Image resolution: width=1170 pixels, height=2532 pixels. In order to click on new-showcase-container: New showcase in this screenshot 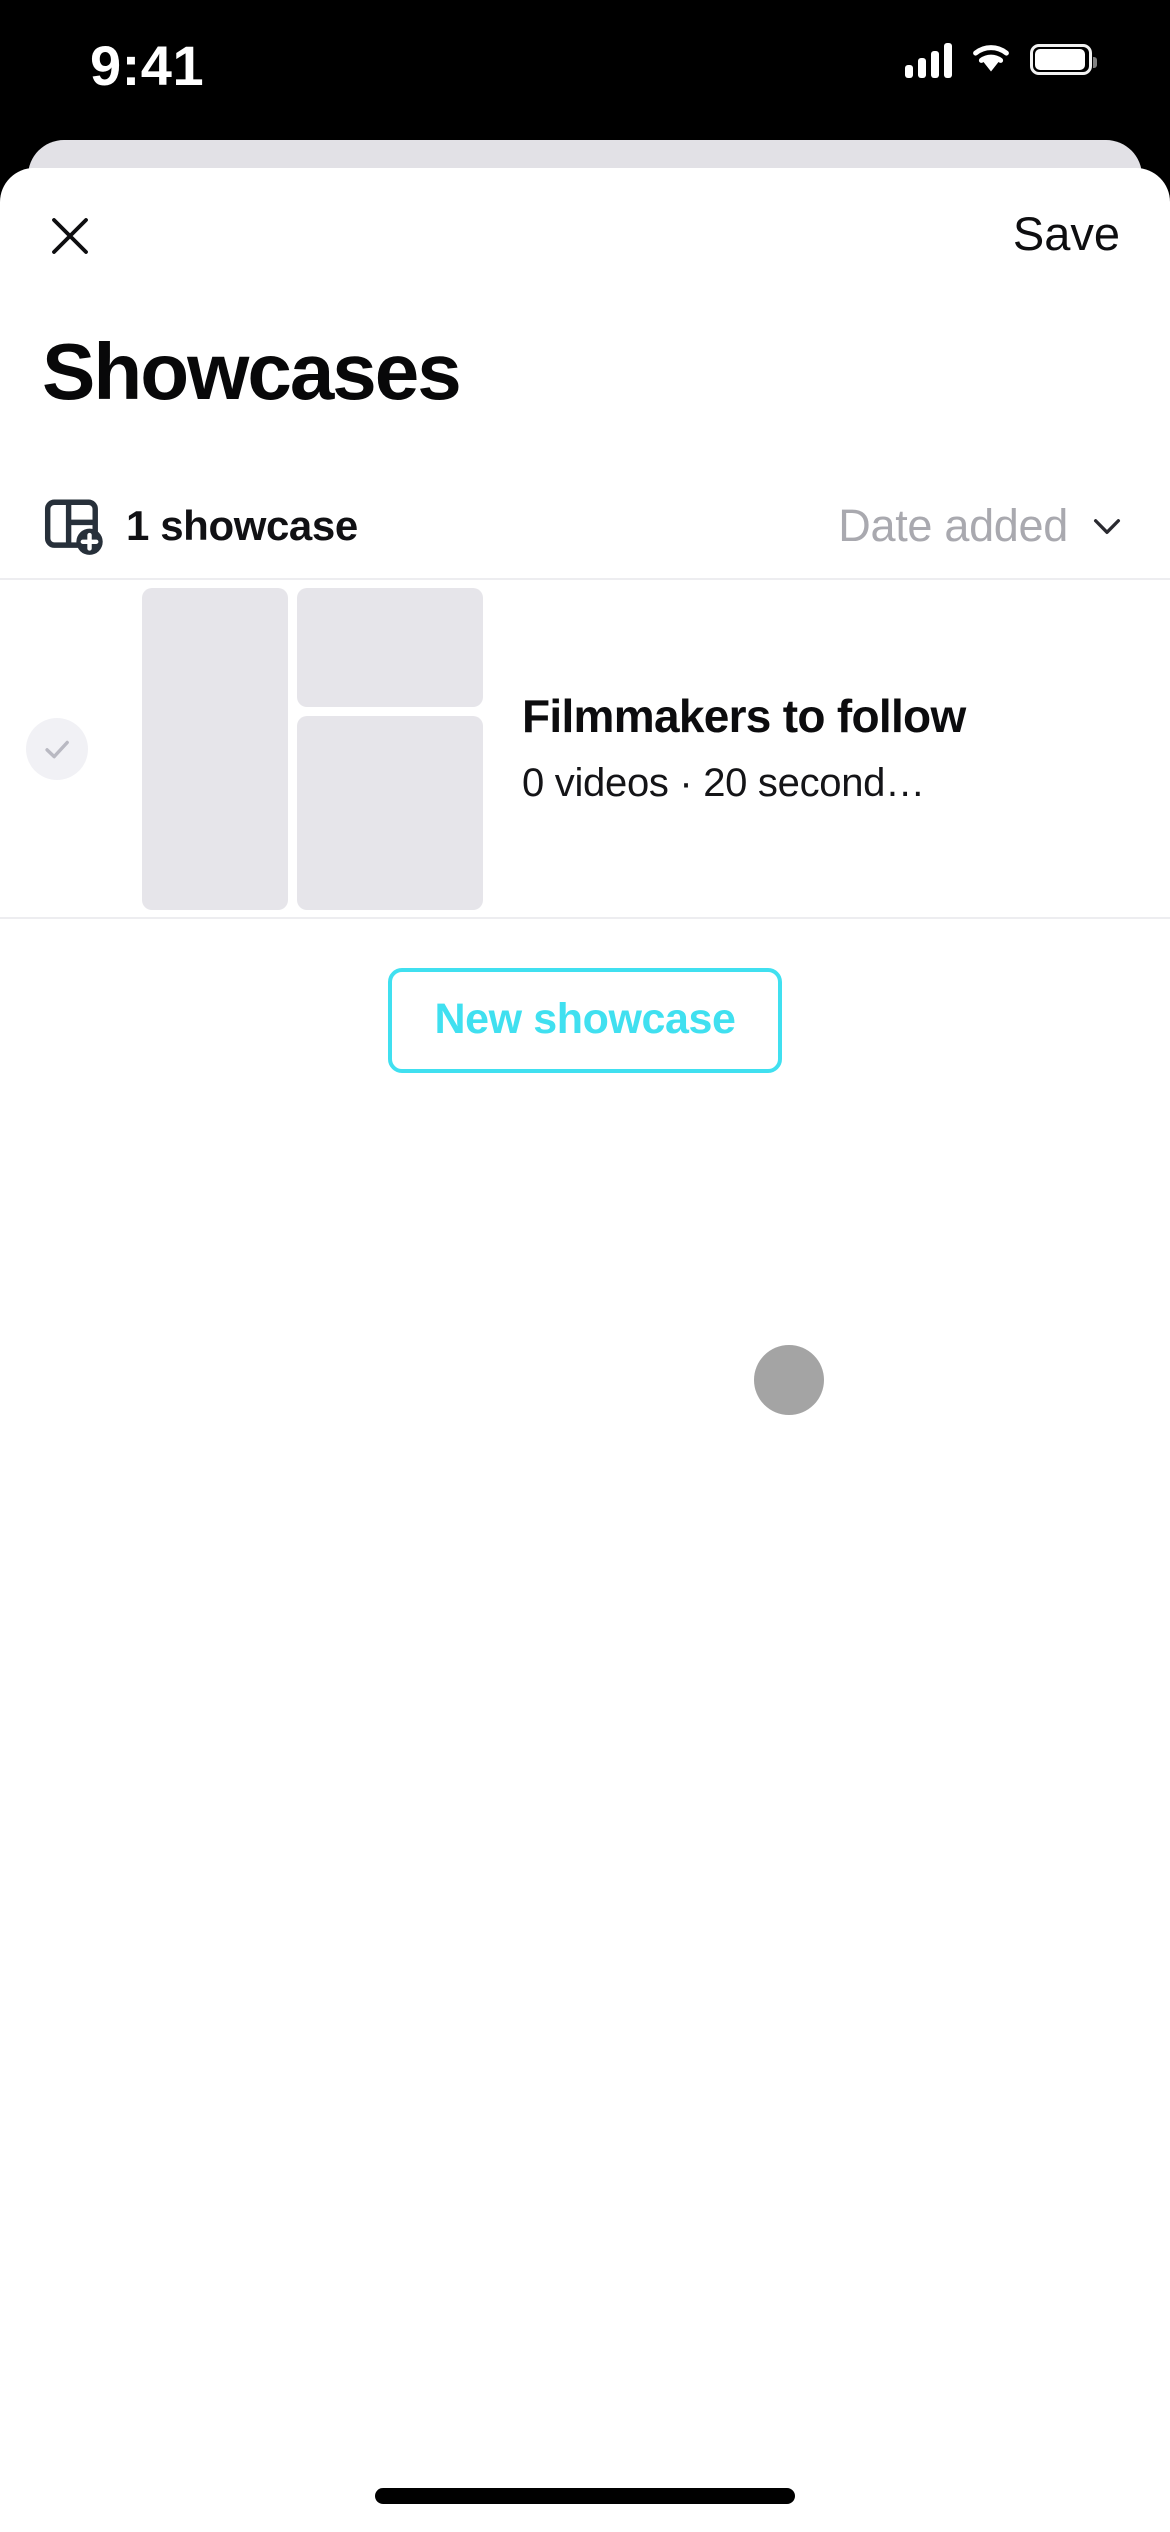, I will do `click(585, 1020)`.